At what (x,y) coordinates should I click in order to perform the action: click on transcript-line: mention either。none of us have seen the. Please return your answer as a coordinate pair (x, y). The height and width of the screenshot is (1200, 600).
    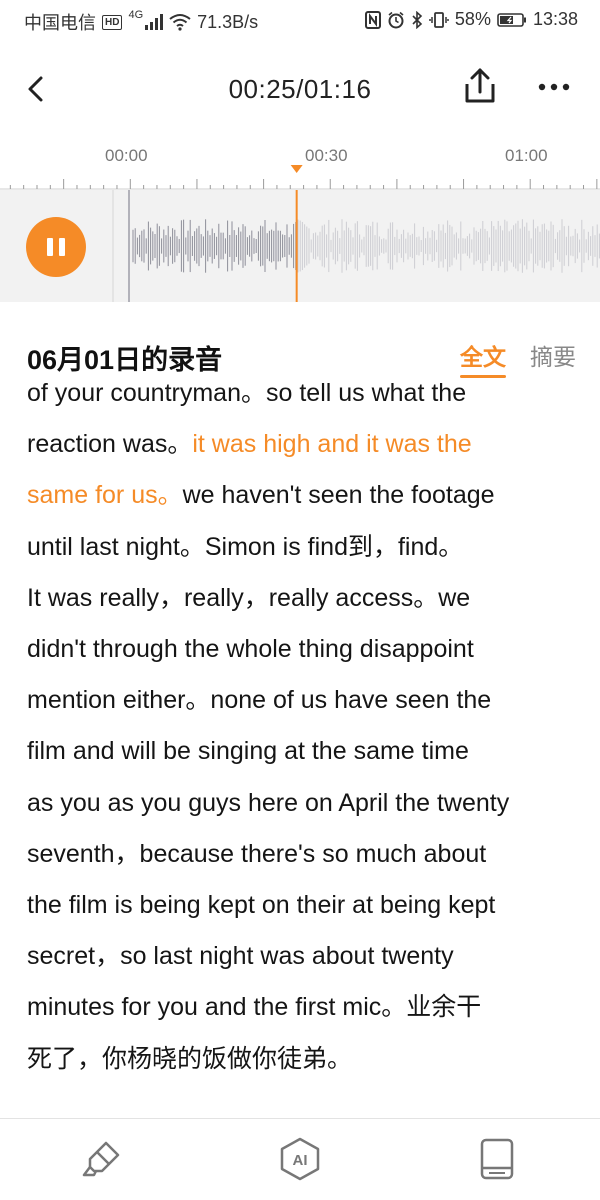
    Looking at the image, I should click on (302, 700).